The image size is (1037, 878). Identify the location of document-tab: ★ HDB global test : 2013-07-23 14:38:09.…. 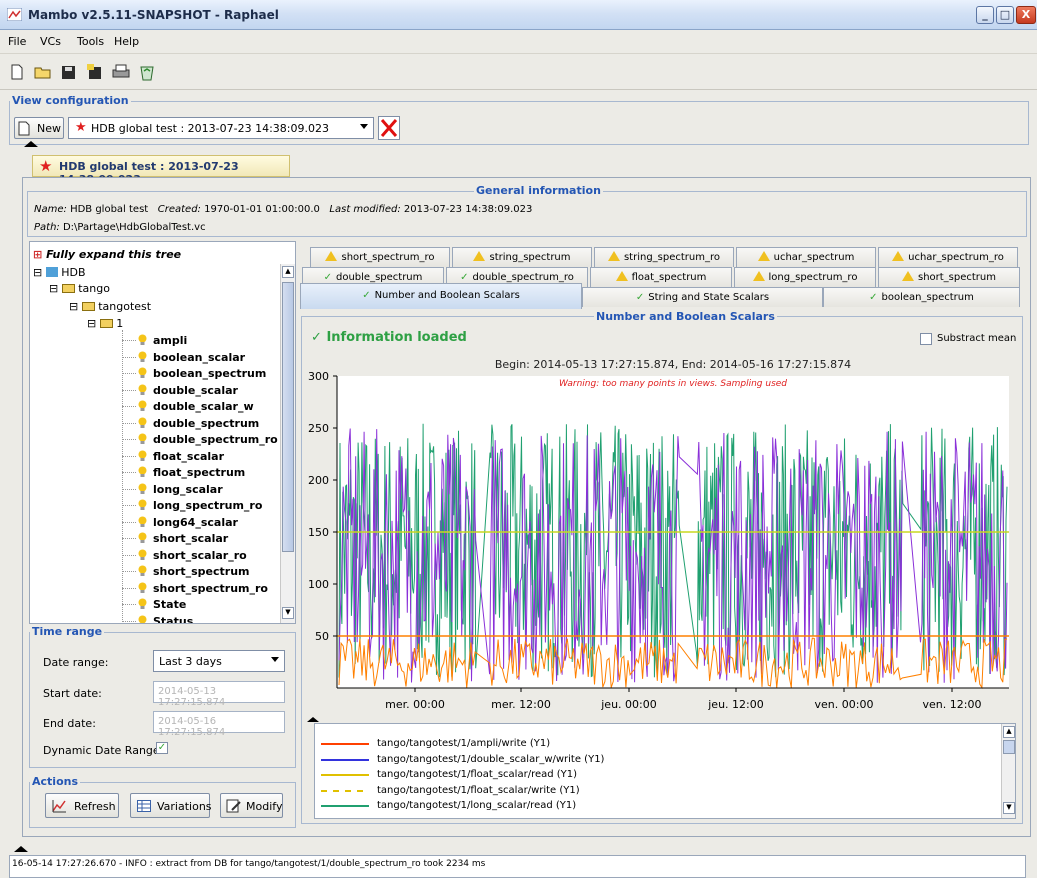
(161, 170).